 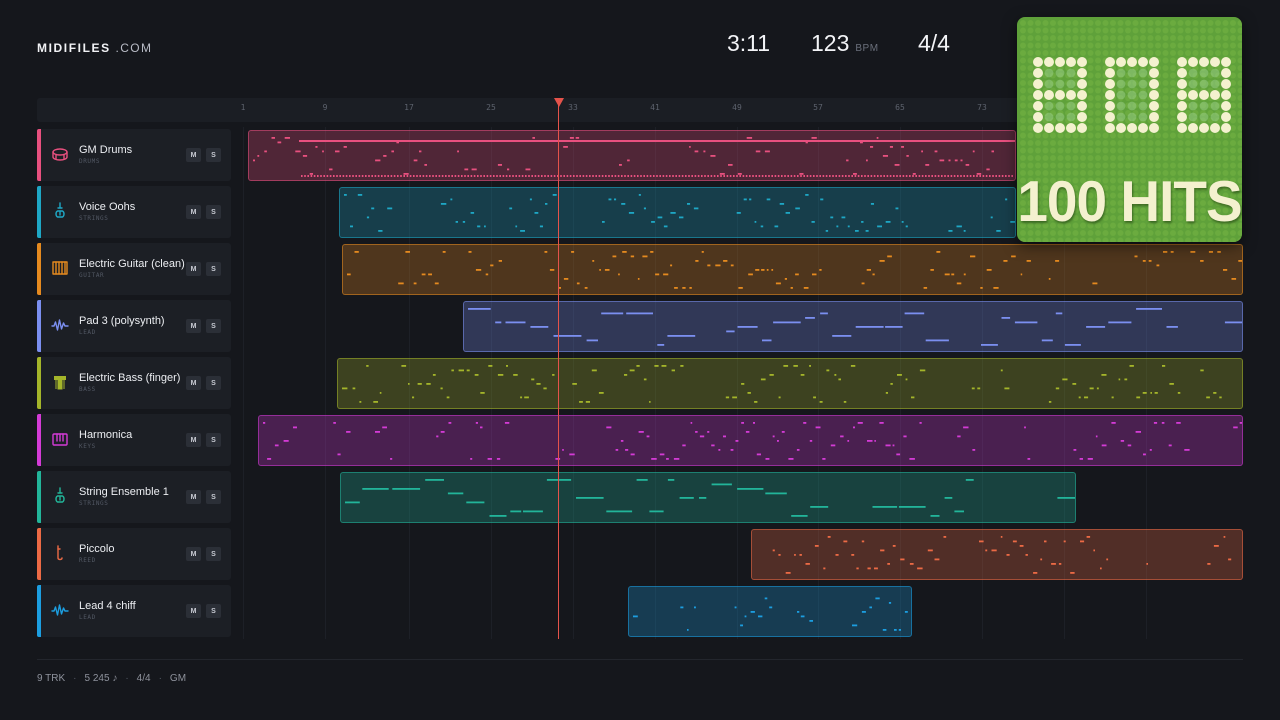 I want to click on ruler-bar-65: 65, so click(x=900, y=107).